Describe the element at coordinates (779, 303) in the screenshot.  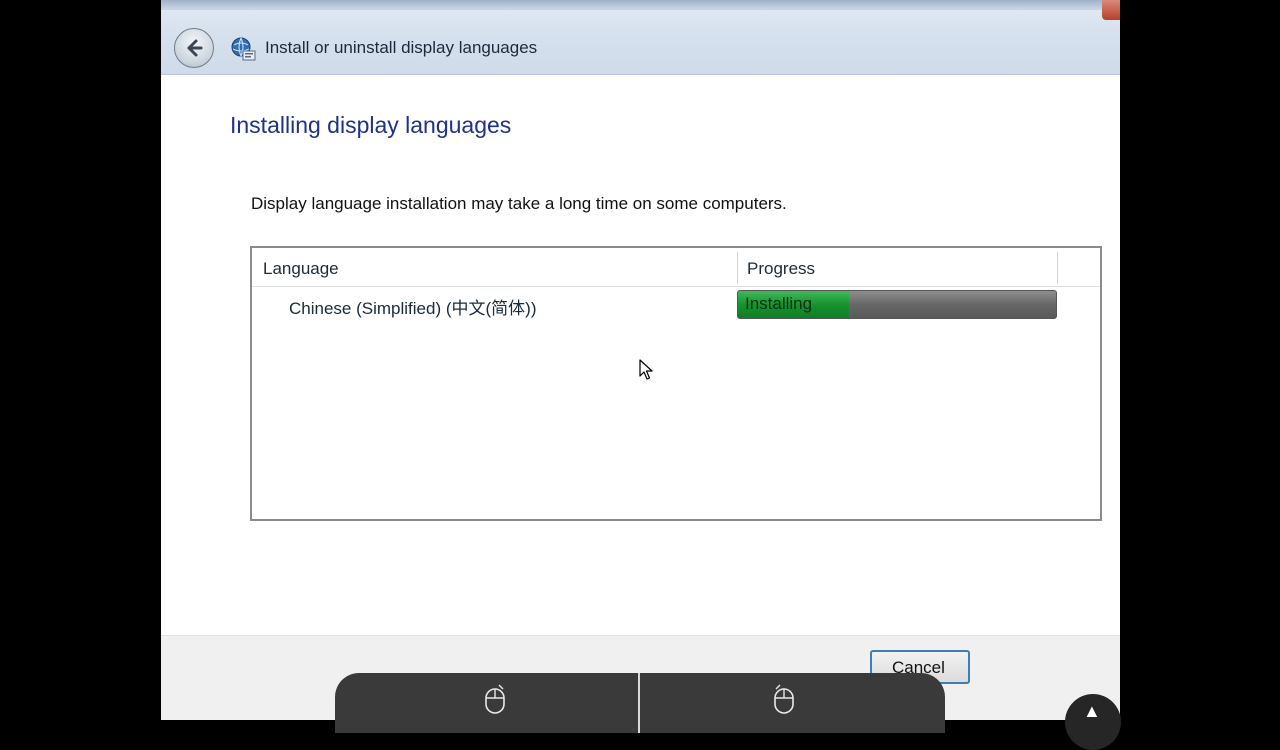
I see `progress-status: Installing` at that location.